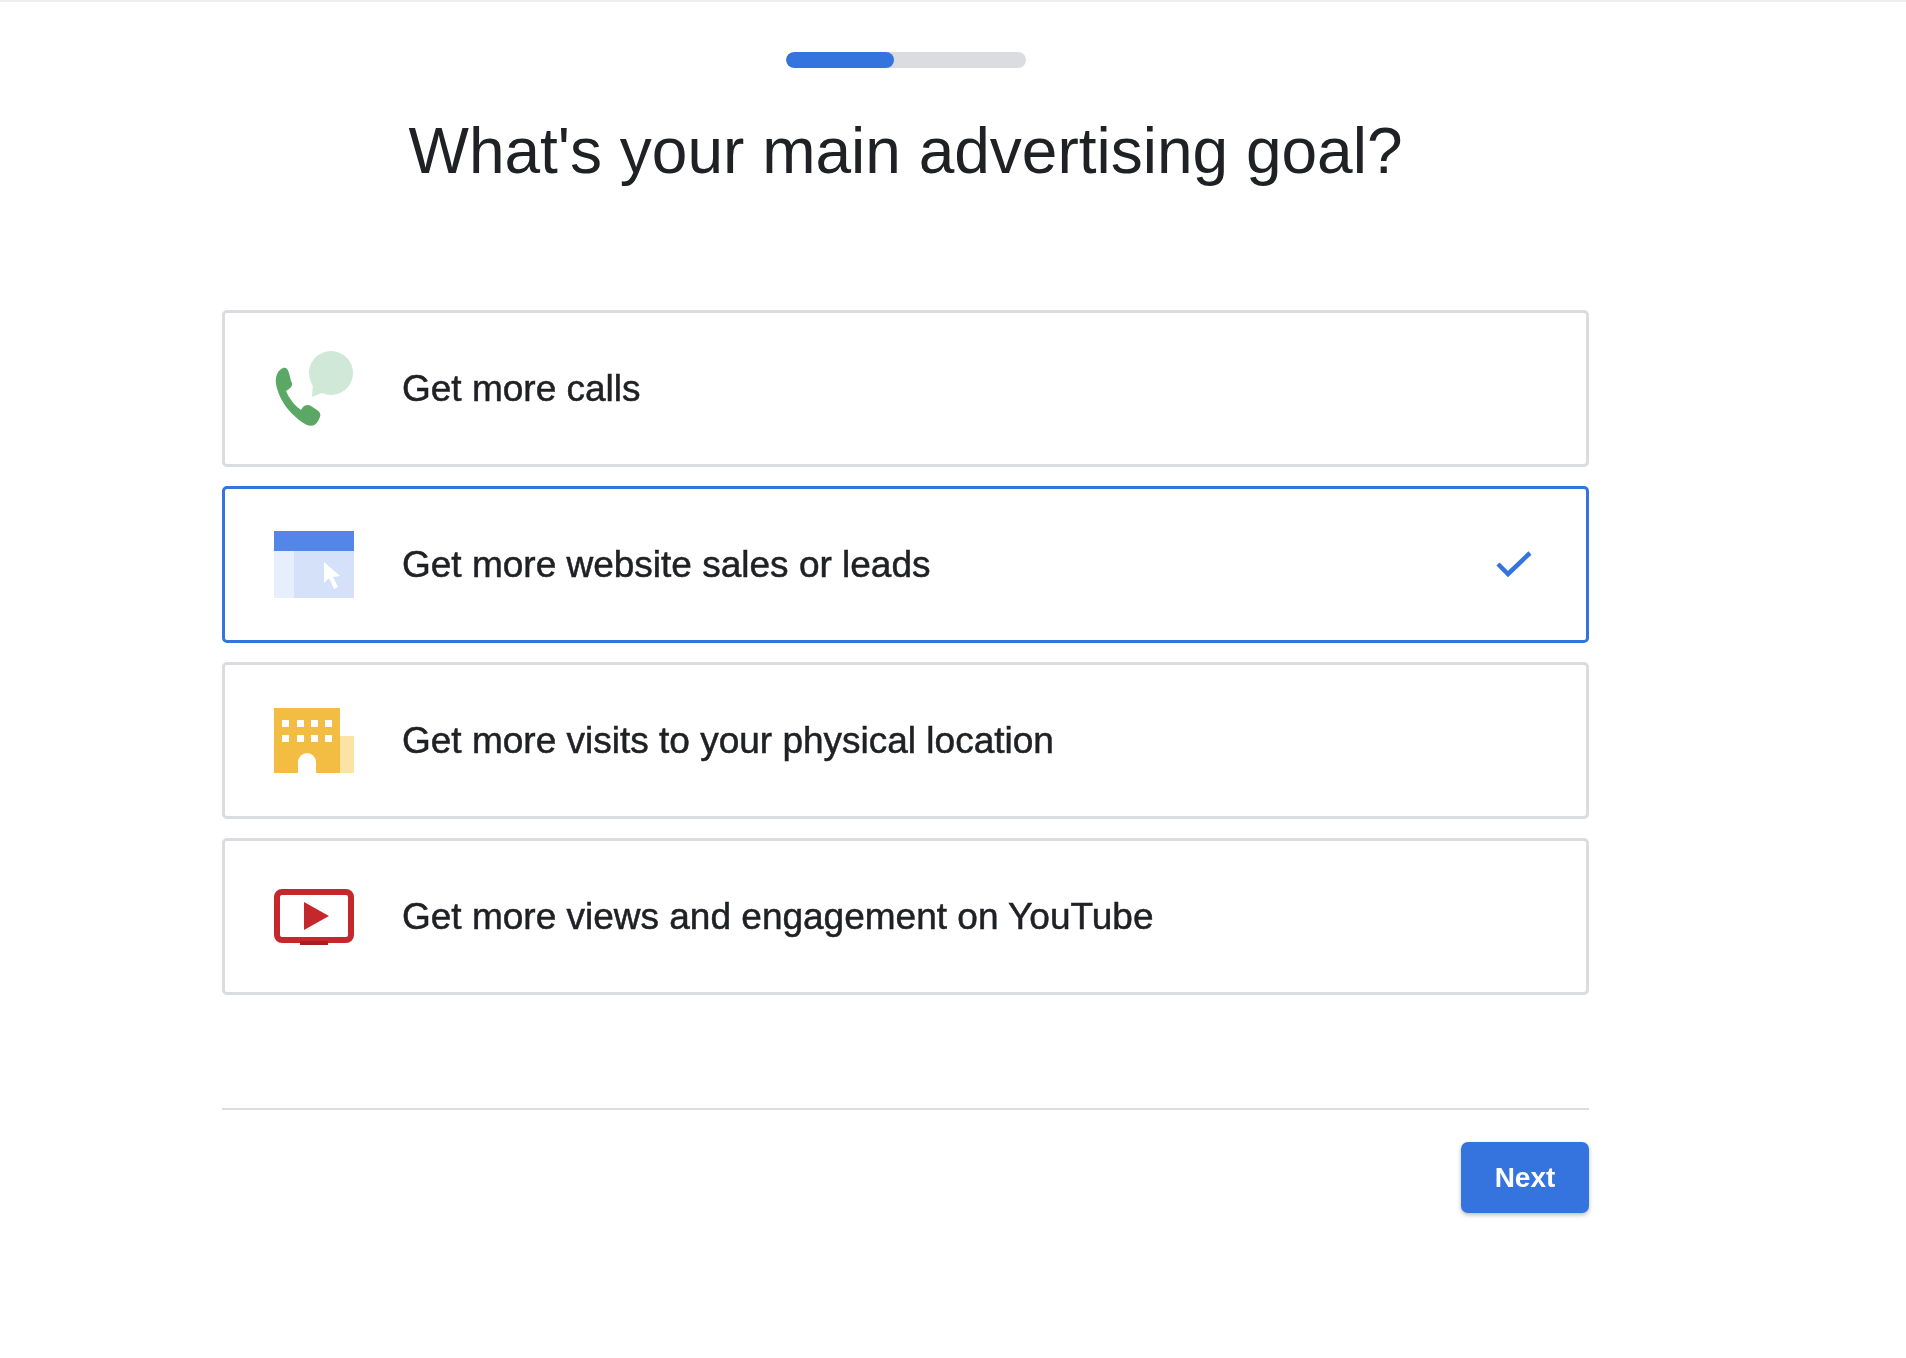 The width and height of the screenshot is (1906, 1358). What do you see at coordinates (314, 388) in the screenshot?
I see `phone-chat-icon` at bounding box center [314, 388].